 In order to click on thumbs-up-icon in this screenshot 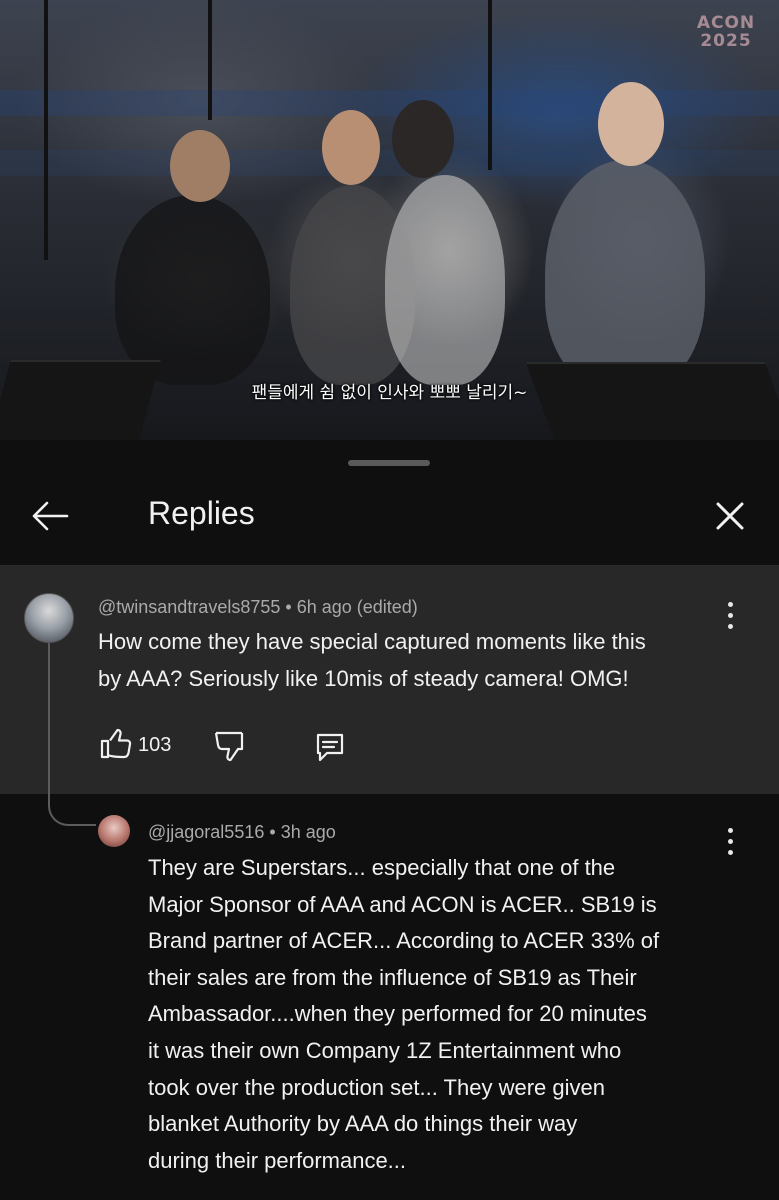, I will do `click(116, 743)`.